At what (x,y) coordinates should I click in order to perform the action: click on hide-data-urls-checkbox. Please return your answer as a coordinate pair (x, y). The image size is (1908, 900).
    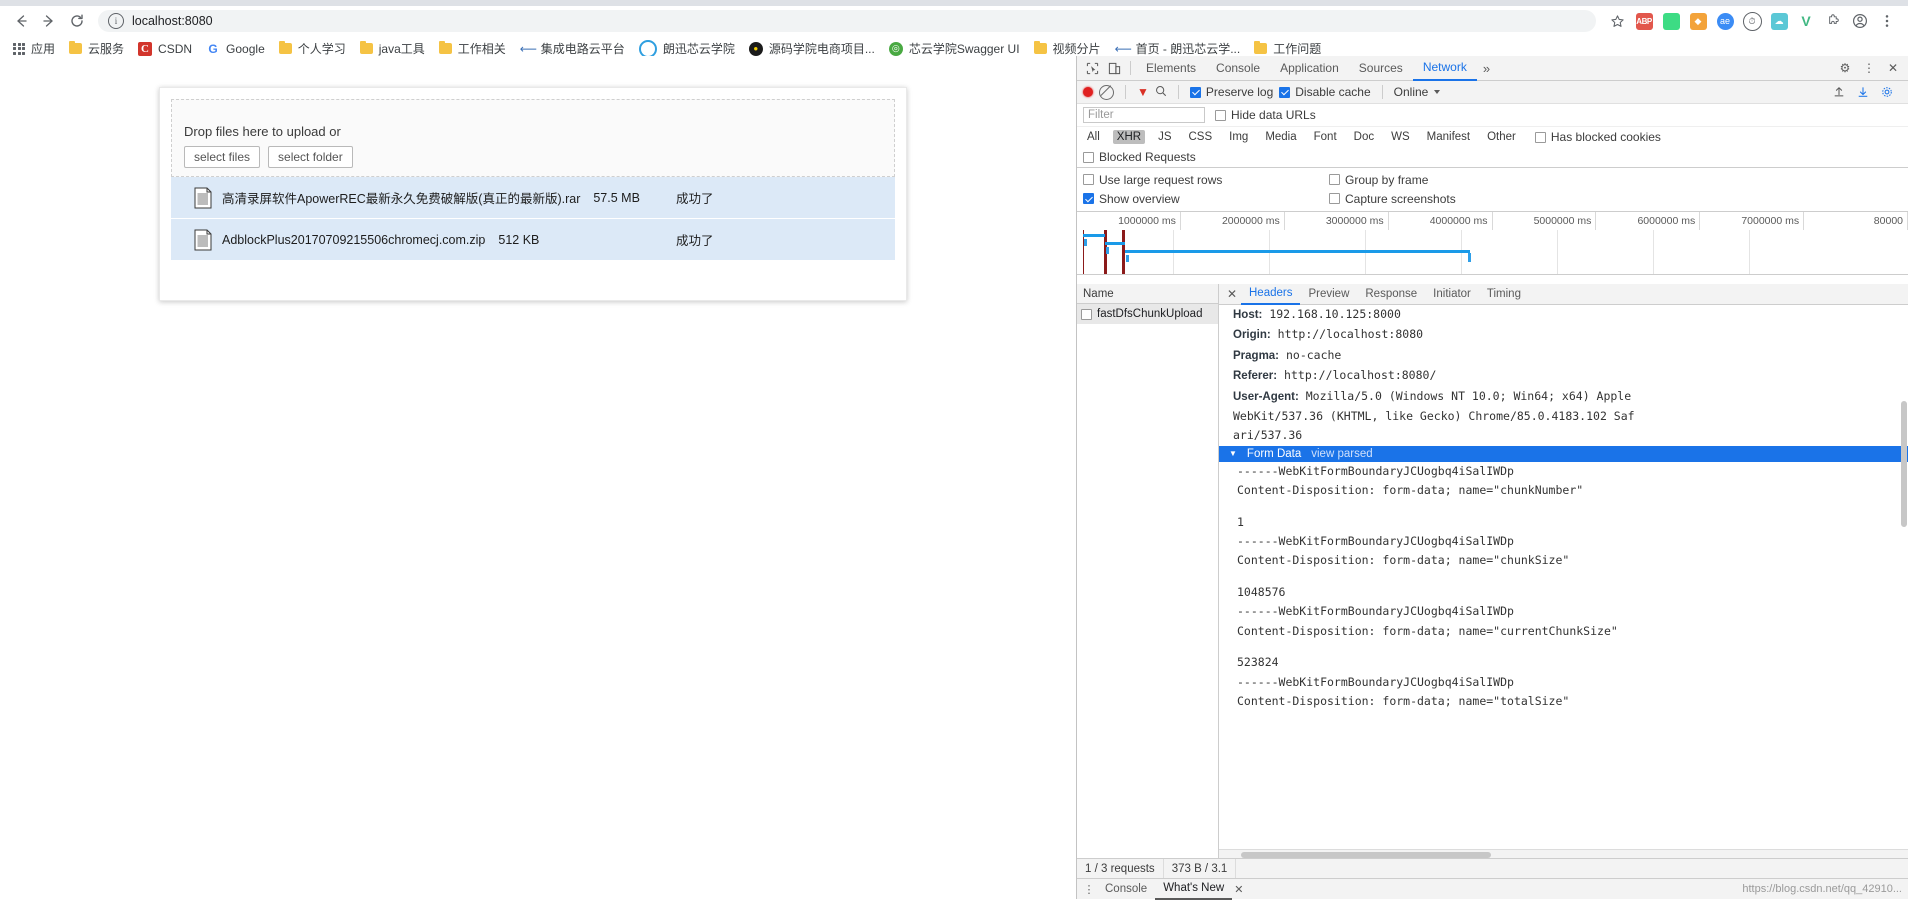
    Looking at the image, I should click on (1220, 115).